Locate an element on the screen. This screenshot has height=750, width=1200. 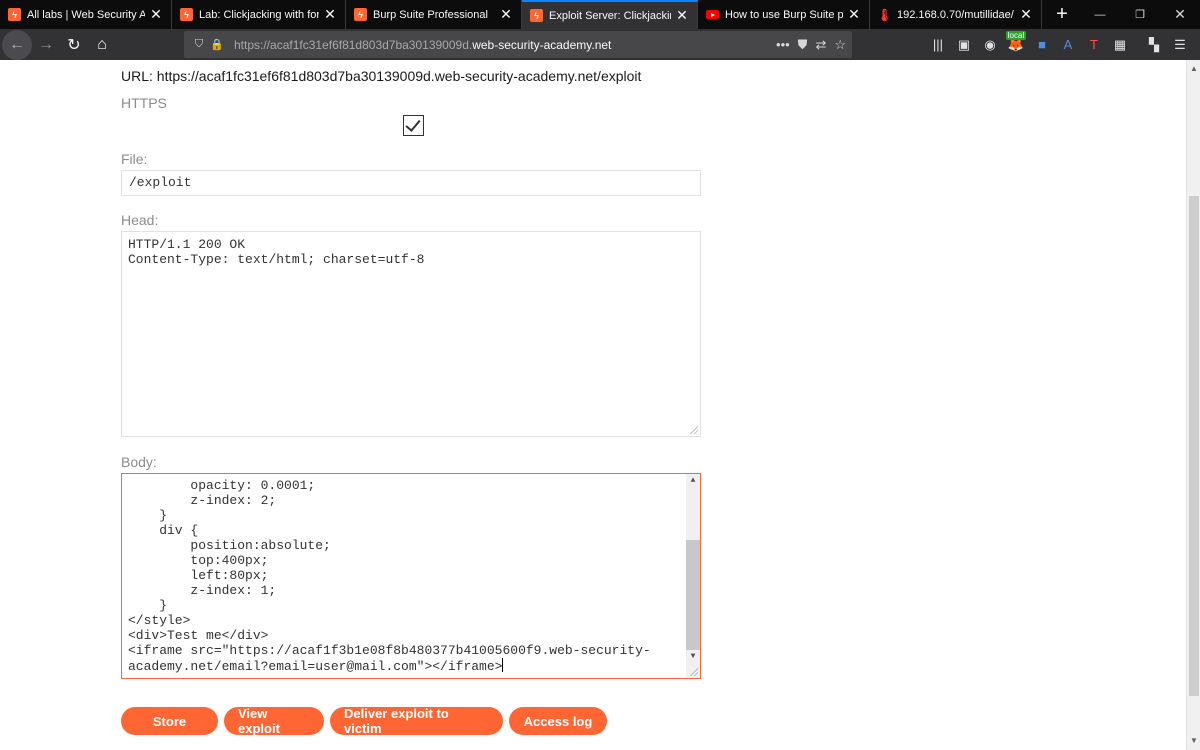
body-scrollbar: ▲ ▼ is located at coordinates (693, 576).